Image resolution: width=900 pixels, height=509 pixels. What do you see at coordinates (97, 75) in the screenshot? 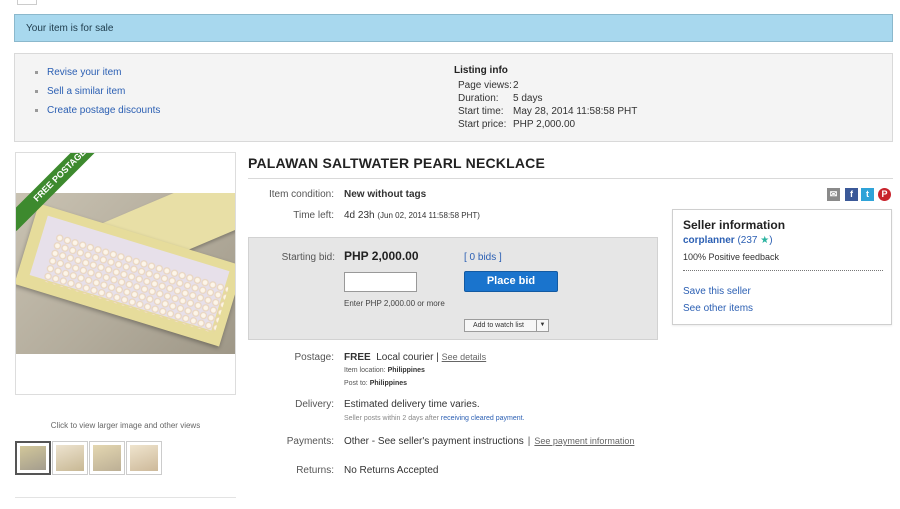
I see `revise-item-link: Revise your item` at bounding box center [97, 75].